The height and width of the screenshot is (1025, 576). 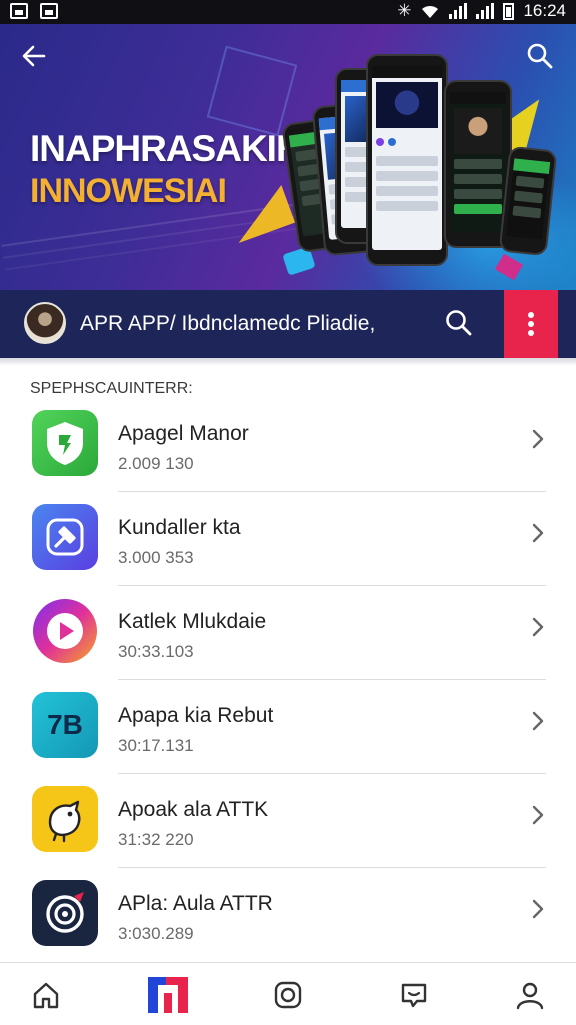 I want to click on store-icon, so click(x=168, y=995).